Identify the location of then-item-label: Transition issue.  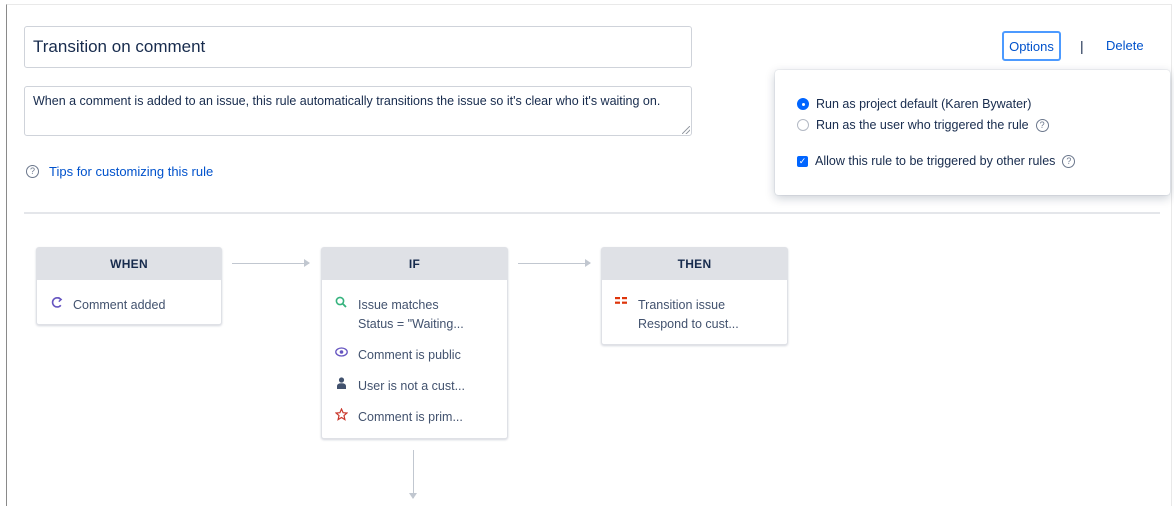
(682, 305).